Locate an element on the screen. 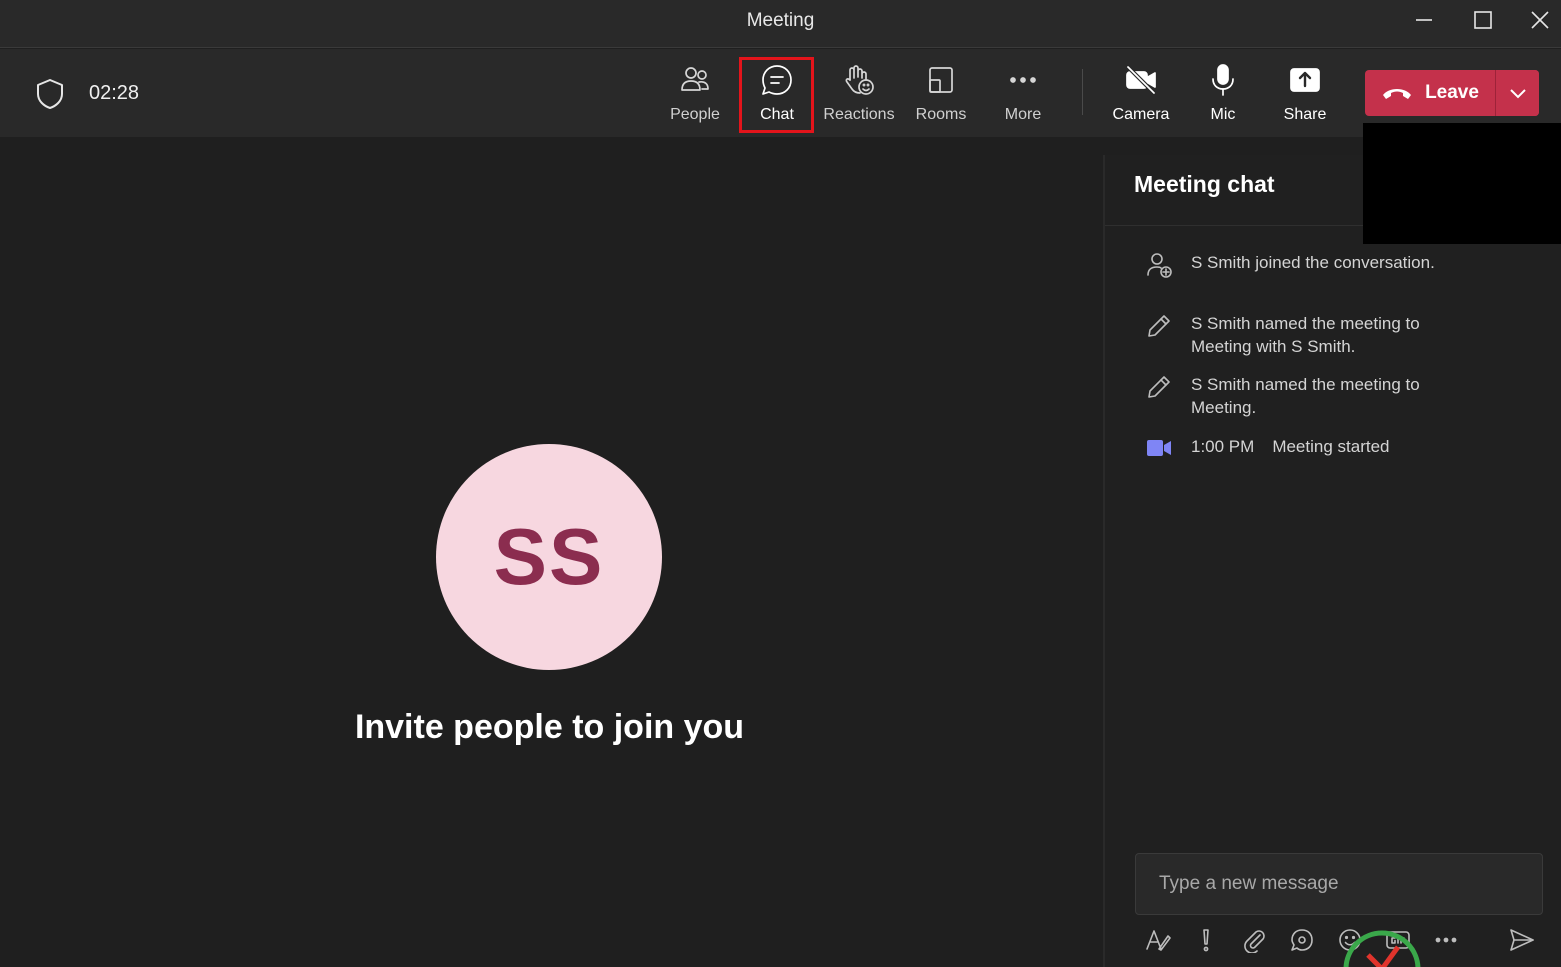 The height and width of the screenshot is (967, 1561). meeting-timer: 02:28 is located at coordinates (114, 93).